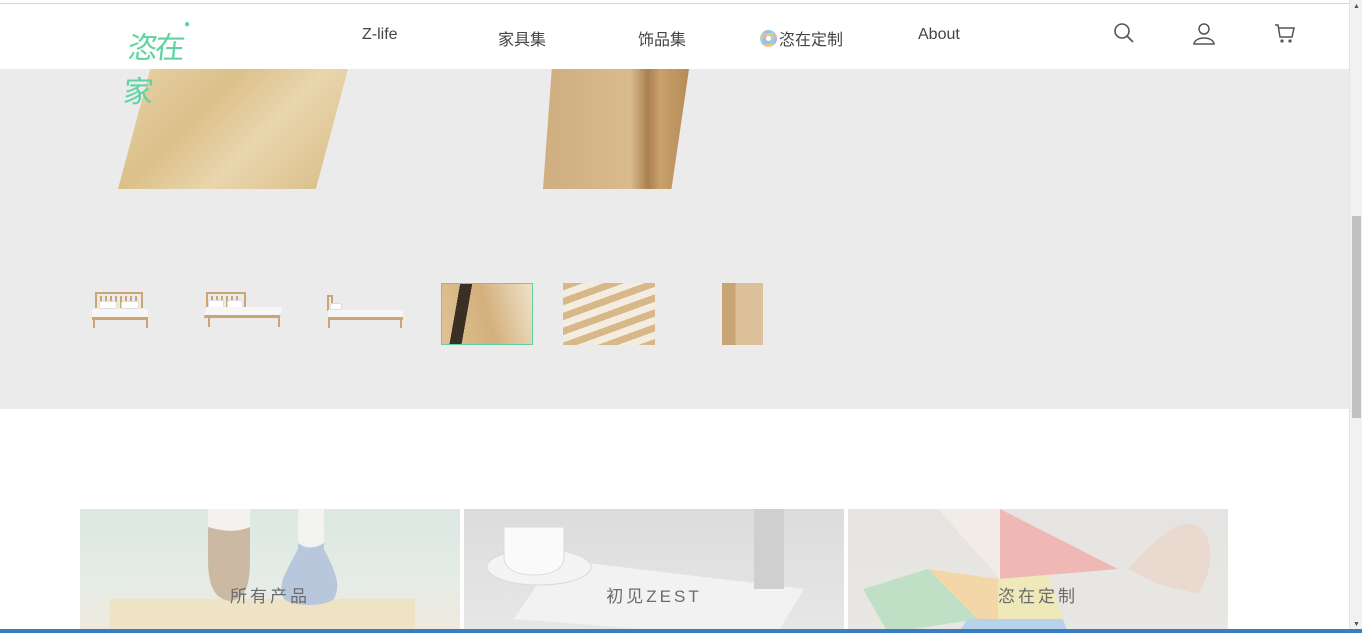  I want to click on nav-item-custom: 恣在定制, so click(801, 38).